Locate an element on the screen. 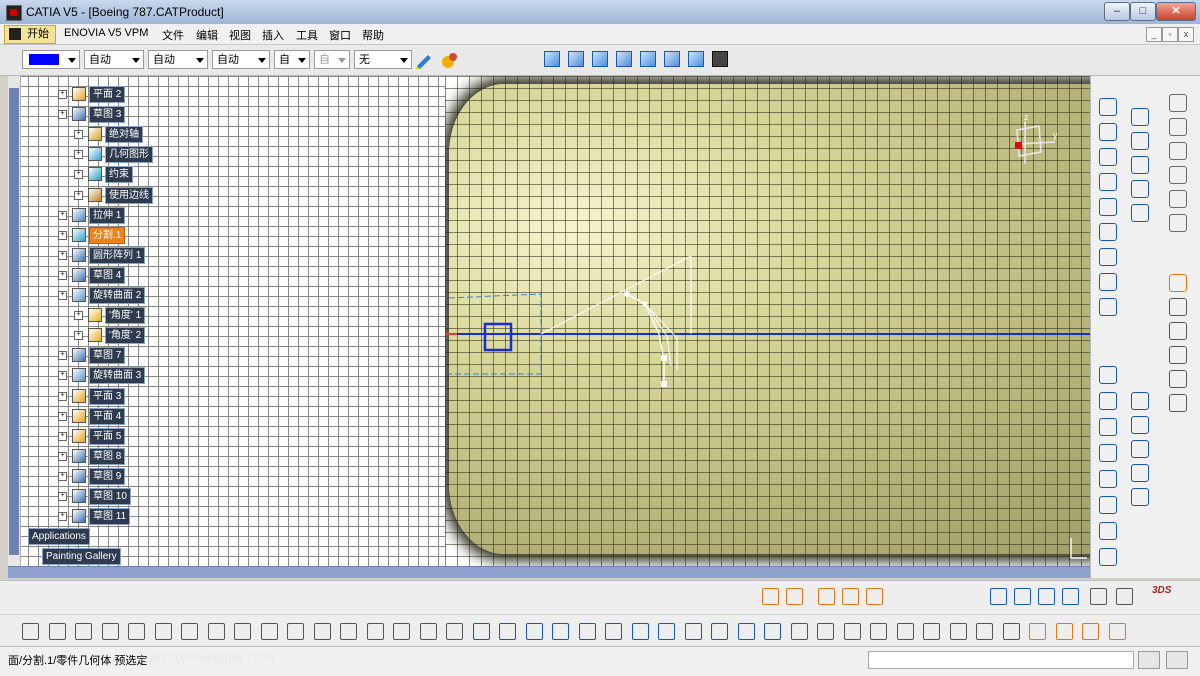  open-icon is located at coordinates (57, 631).